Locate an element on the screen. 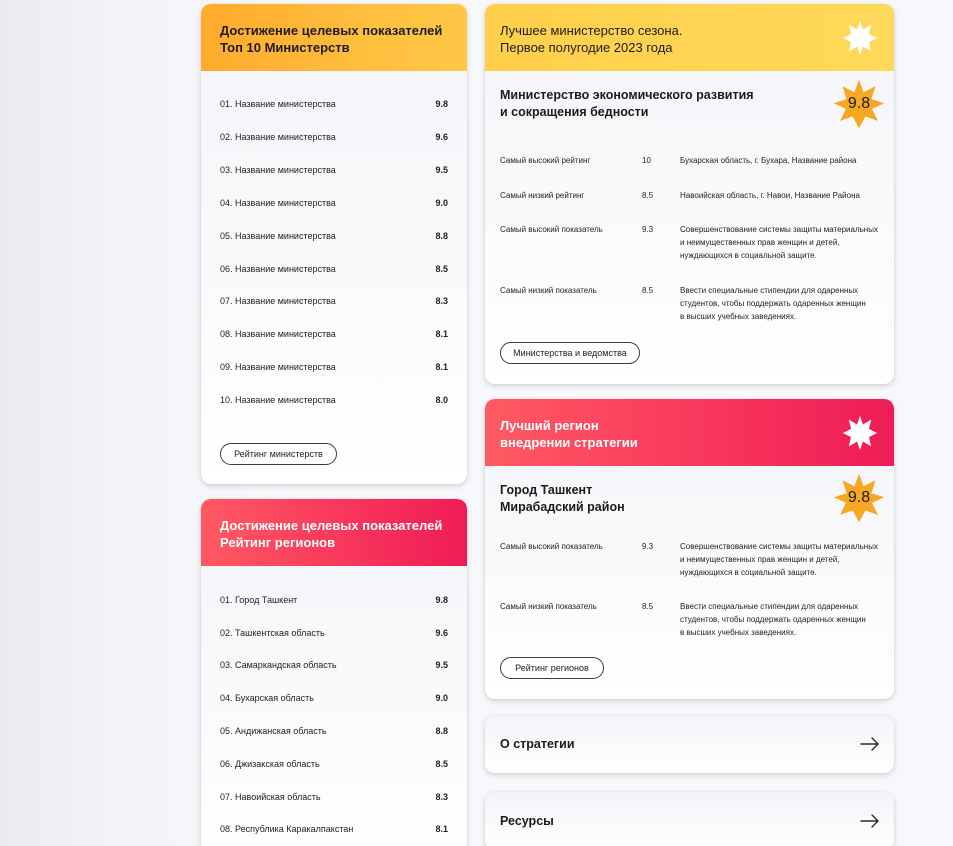 This screenshot has height=846, width=953. list-item: 08. Республика Каракалпакстан 8.1 is located at coordinates (334, 829).